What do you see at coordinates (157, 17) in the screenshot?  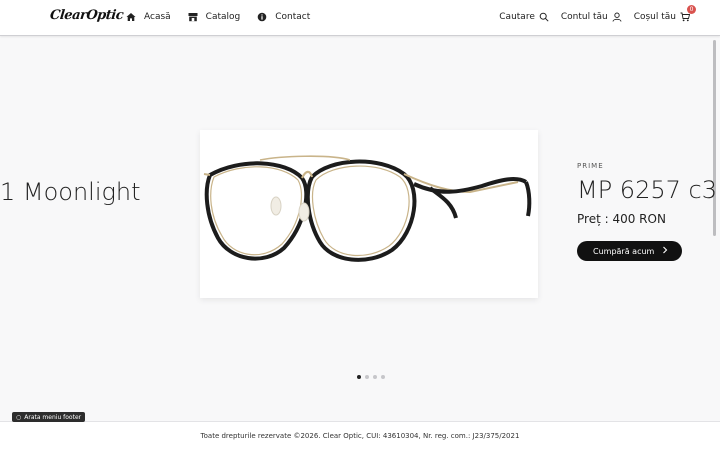 I see `nav-label-home: Acasă` at bounding box center [157, 17].